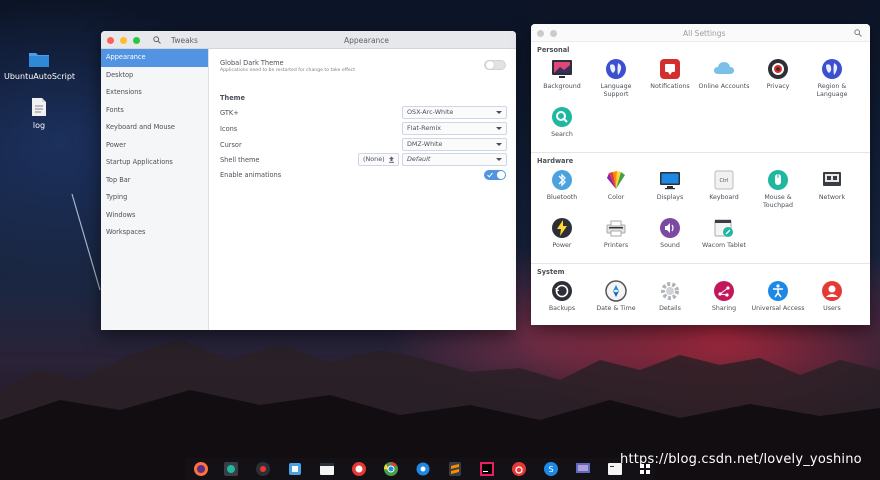 The image size is (880, 480). I want to click on icons-theme-select: Flat-Remix, so click(454, 128).